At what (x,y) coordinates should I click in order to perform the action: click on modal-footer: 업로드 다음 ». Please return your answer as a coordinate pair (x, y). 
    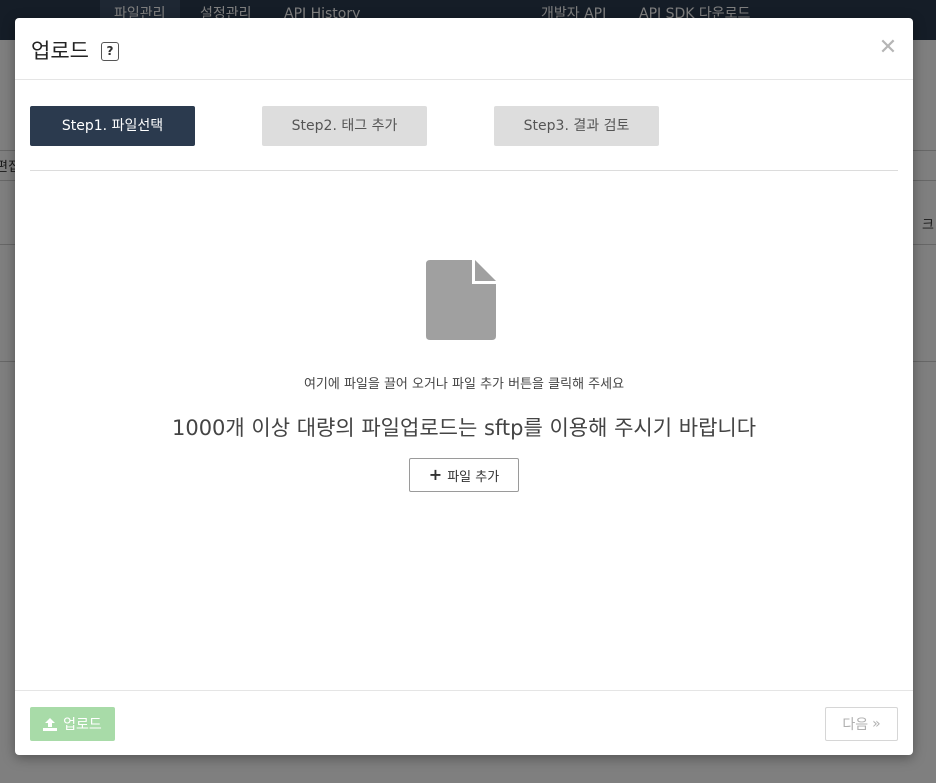
    Looking at the image, I should click on (464, 722).